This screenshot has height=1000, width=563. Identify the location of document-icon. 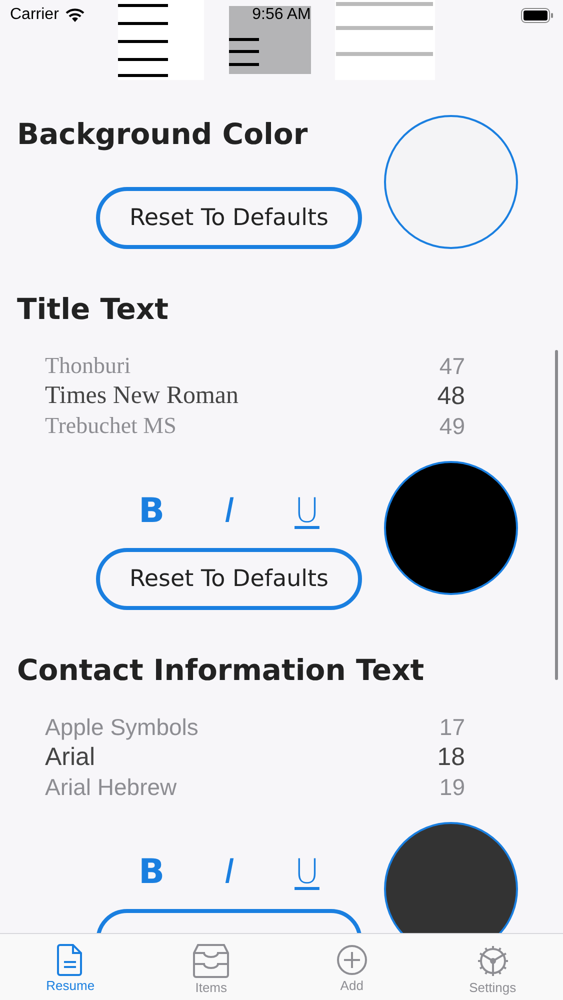
(70, 960).